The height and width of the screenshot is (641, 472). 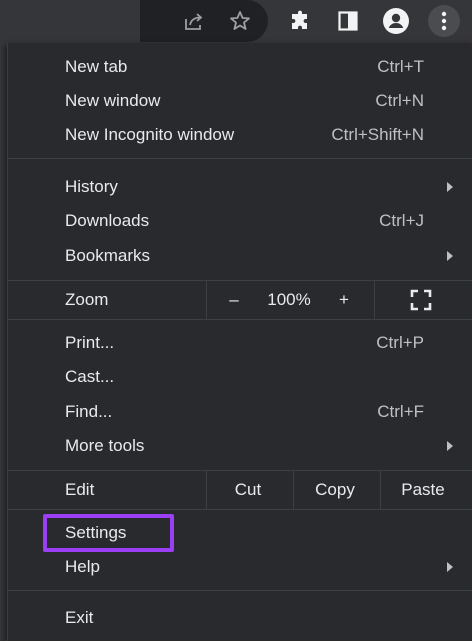 I want to click on menu-item-shortcut: Ctrl+J, so click(x=401, y=220).